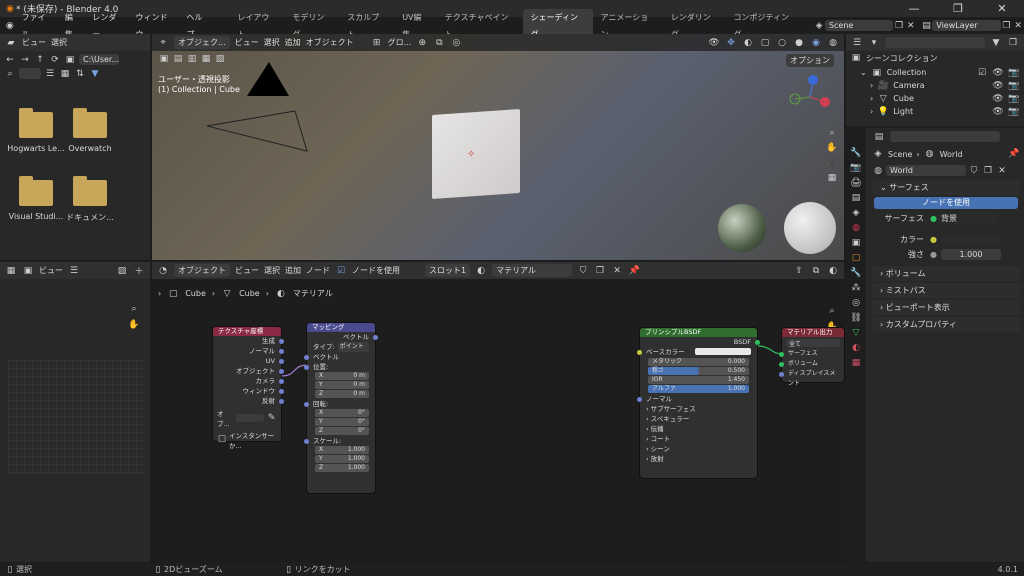  What do you see at coordinates (926, 170) in the screenshot?
I see `world-selector: World` at bounding box center [926, 170].